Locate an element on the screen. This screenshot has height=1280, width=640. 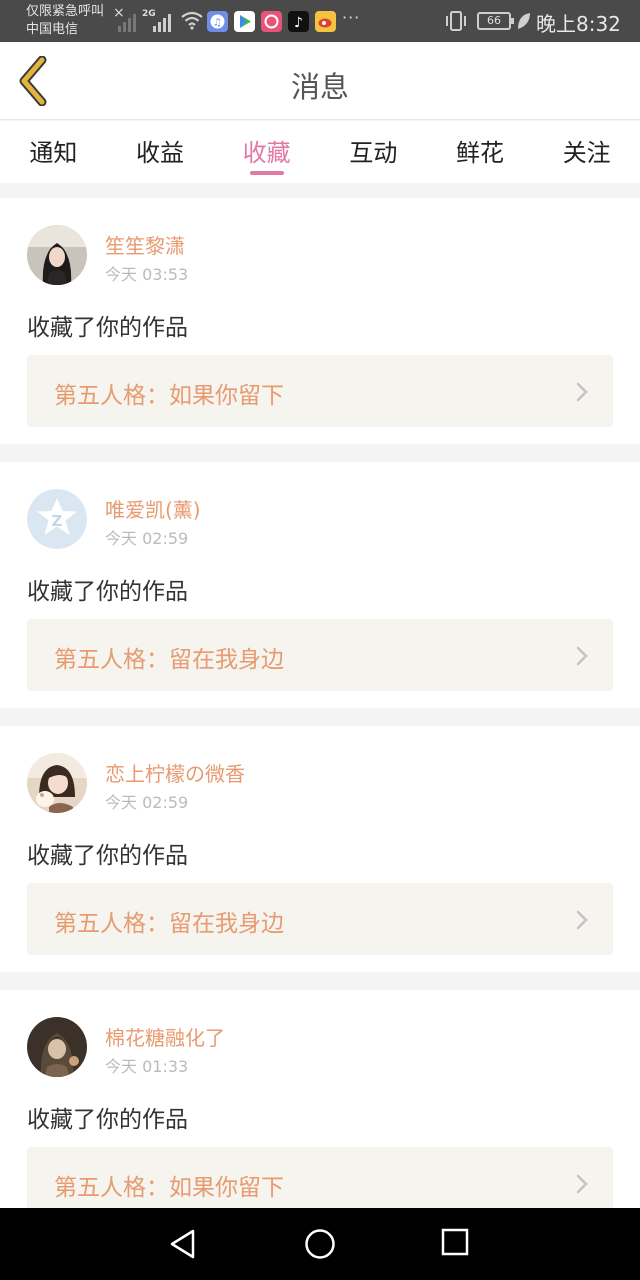
wifi-icon is located at coordinates (192, 20).